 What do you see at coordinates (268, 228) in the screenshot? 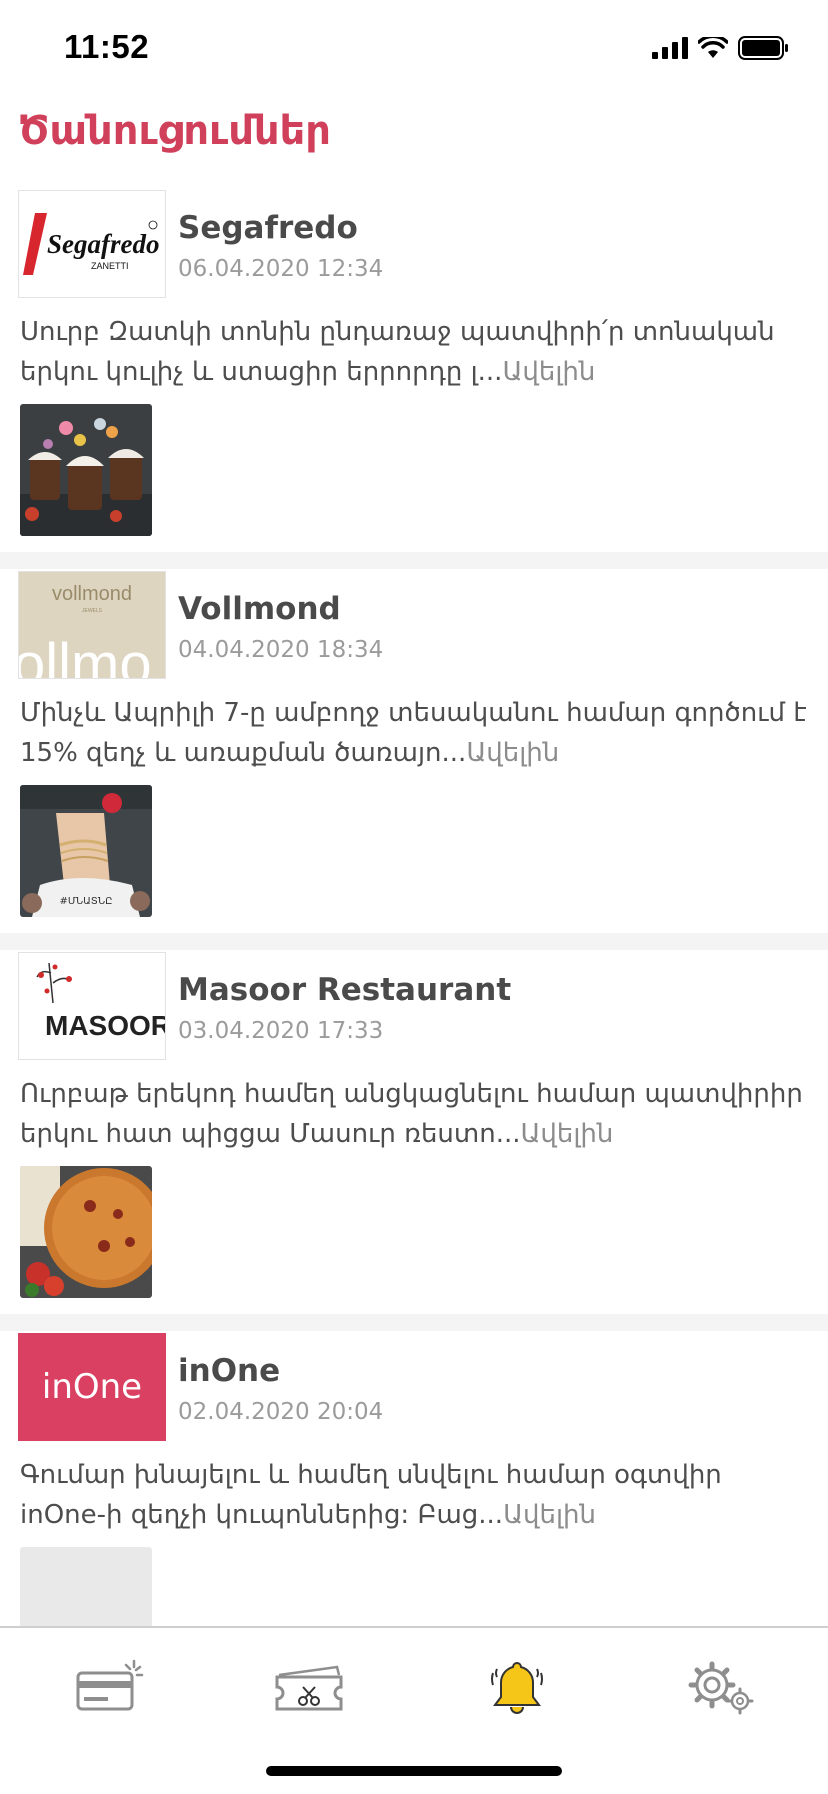
I see `brand-name: Segafredo` at bounding box center [268, 228].